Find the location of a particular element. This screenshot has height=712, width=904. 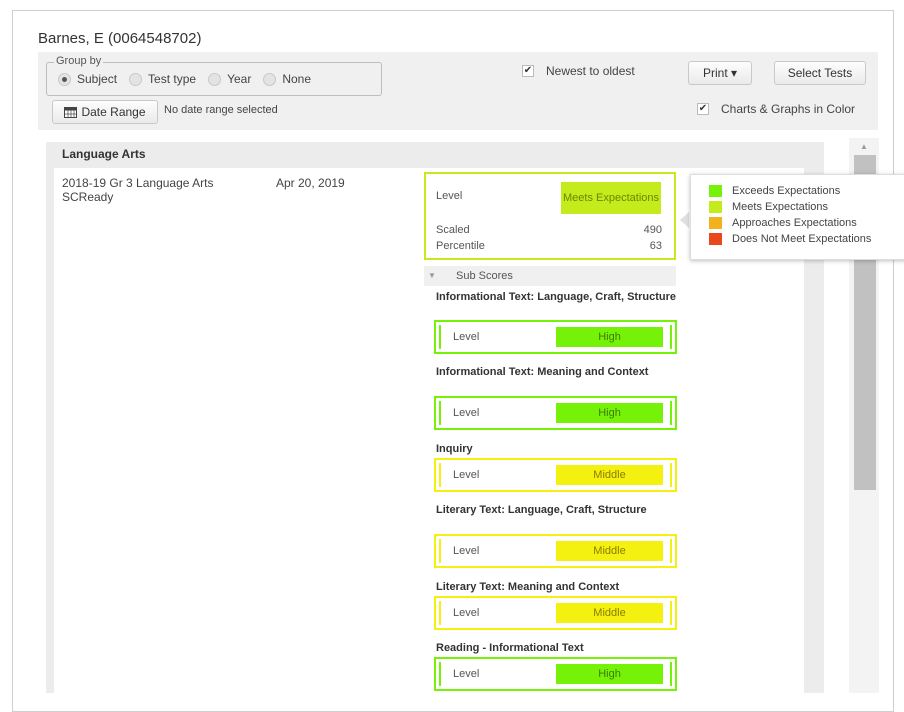

legend-item: Exceeds Expectations is located at coordinates (774, 191).